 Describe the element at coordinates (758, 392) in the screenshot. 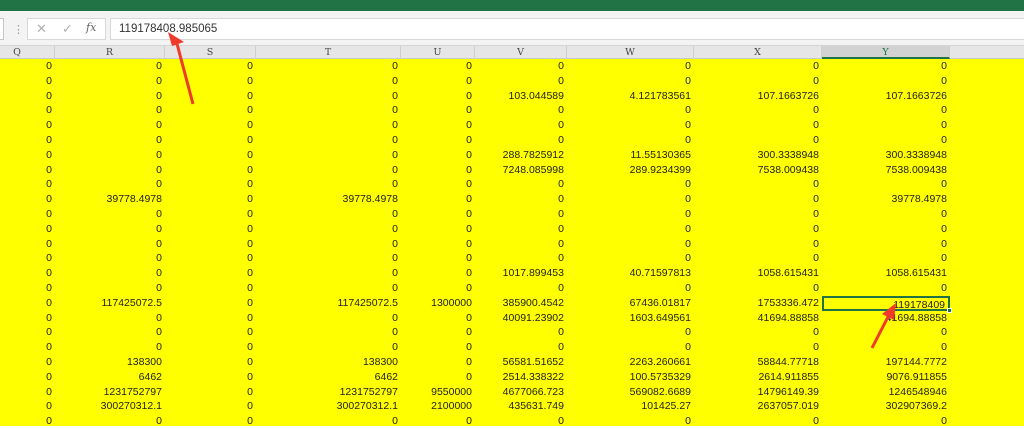

I see `cell-x: 14796149.39` at that location.